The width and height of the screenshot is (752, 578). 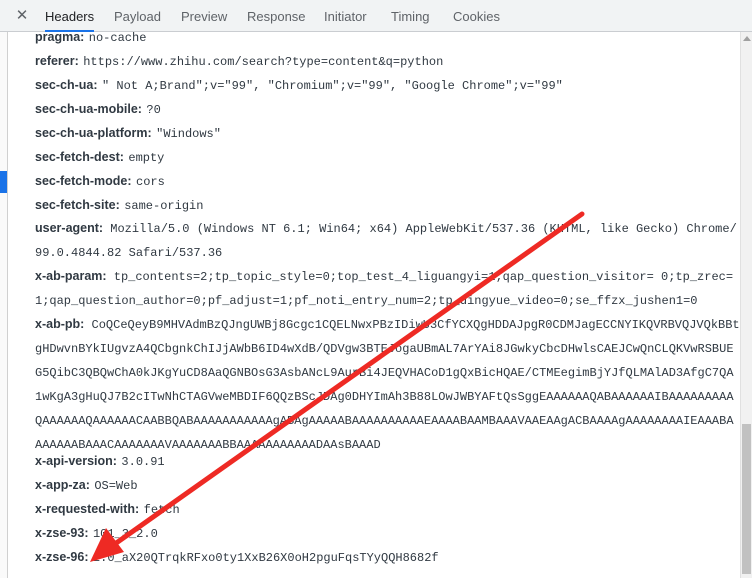 What do you see at coordinates (204, 16) in the screenshot?
I see `tab-preview: Preview` at bounding box center [204, 16].